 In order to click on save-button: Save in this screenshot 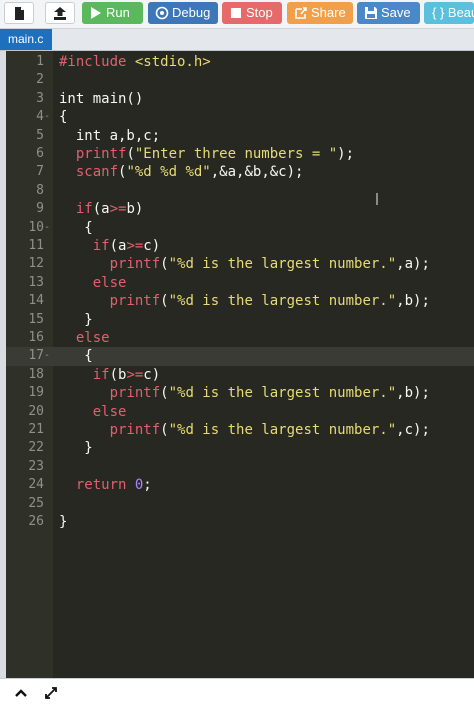, I will do `click(388, 13)`.